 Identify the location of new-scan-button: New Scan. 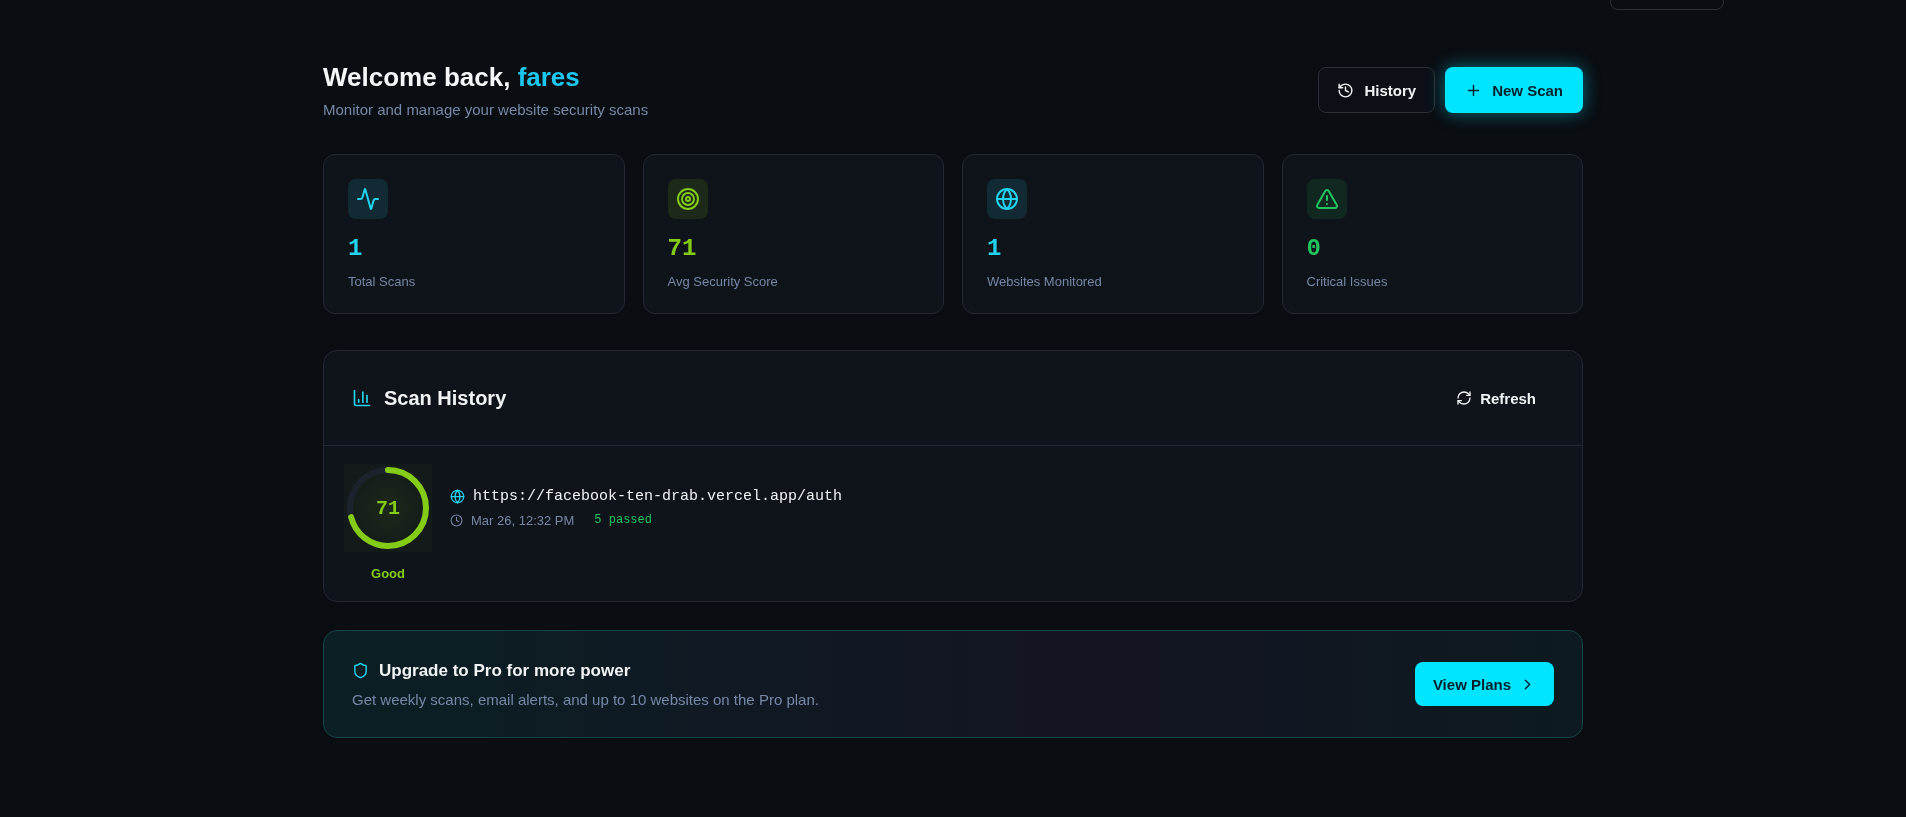
(1514, 90).